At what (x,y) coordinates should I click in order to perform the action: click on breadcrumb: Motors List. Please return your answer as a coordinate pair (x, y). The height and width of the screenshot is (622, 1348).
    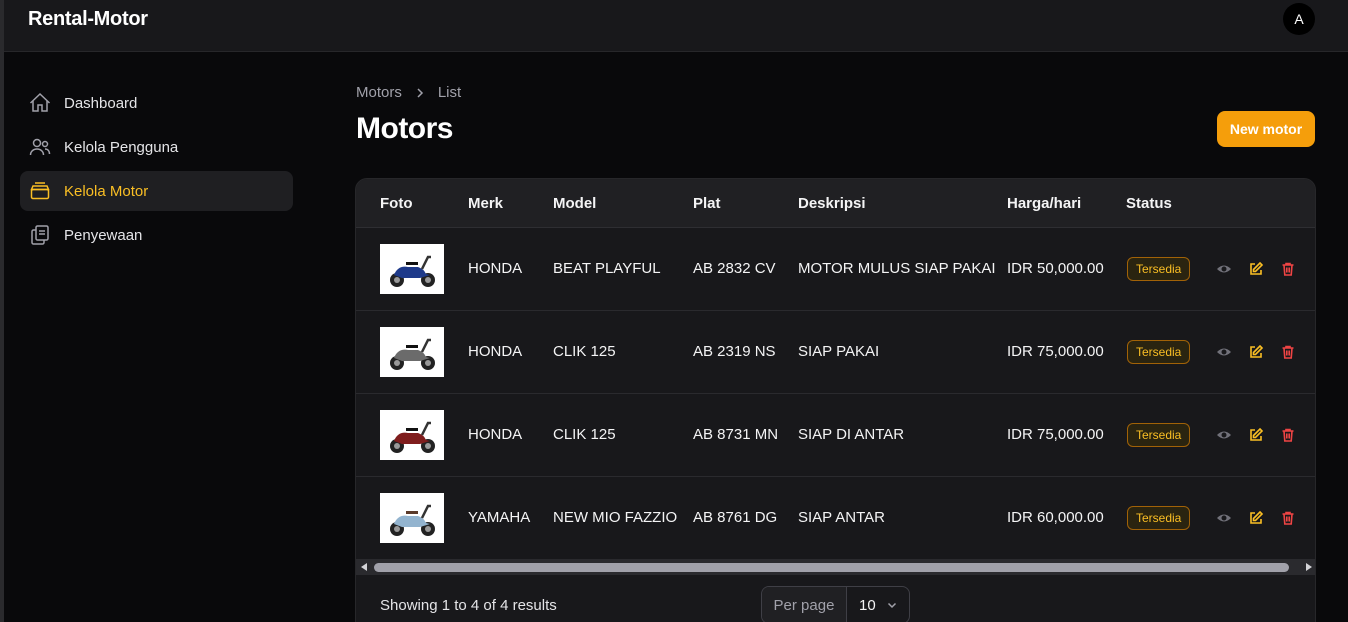
    Looking at the image, I should click on (408, 92).